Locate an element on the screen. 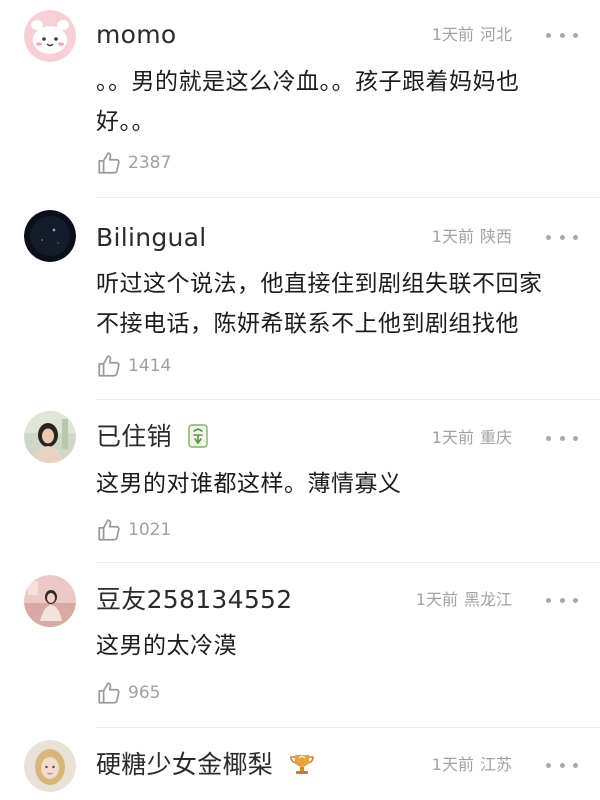 The width and height of the screenshot is (600, 800). pink-cartoon-face-icon is located at coordinates (50, 36).